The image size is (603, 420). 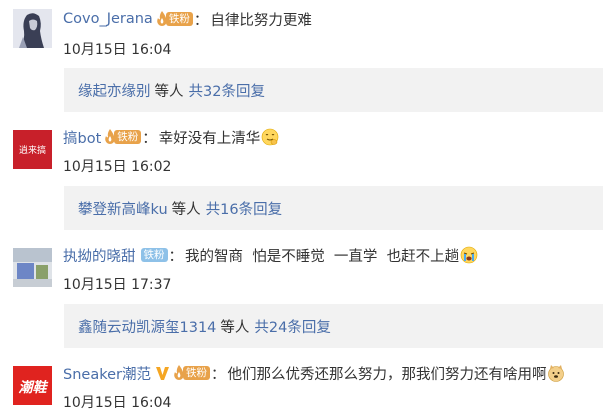 I want to click on avatar: 潮鞋, so click(x=32, y=385).